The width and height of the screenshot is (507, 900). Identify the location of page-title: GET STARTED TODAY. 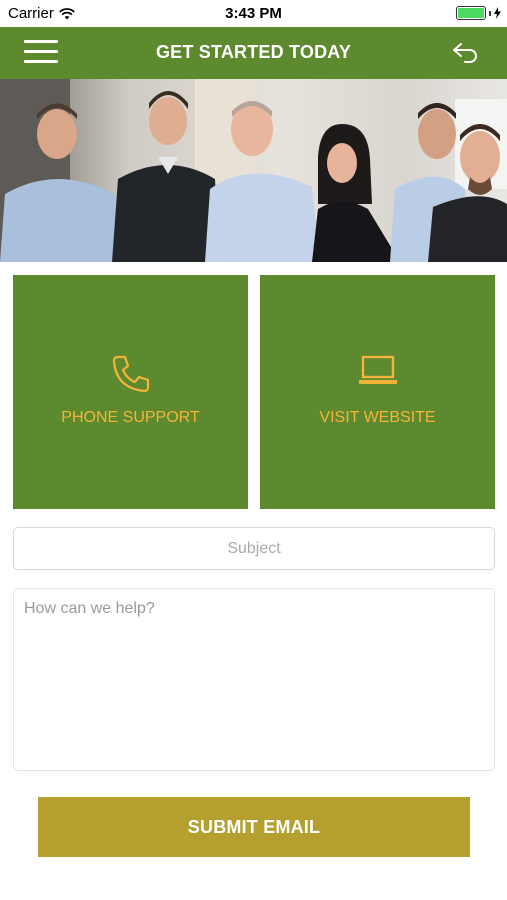
(253, 52).